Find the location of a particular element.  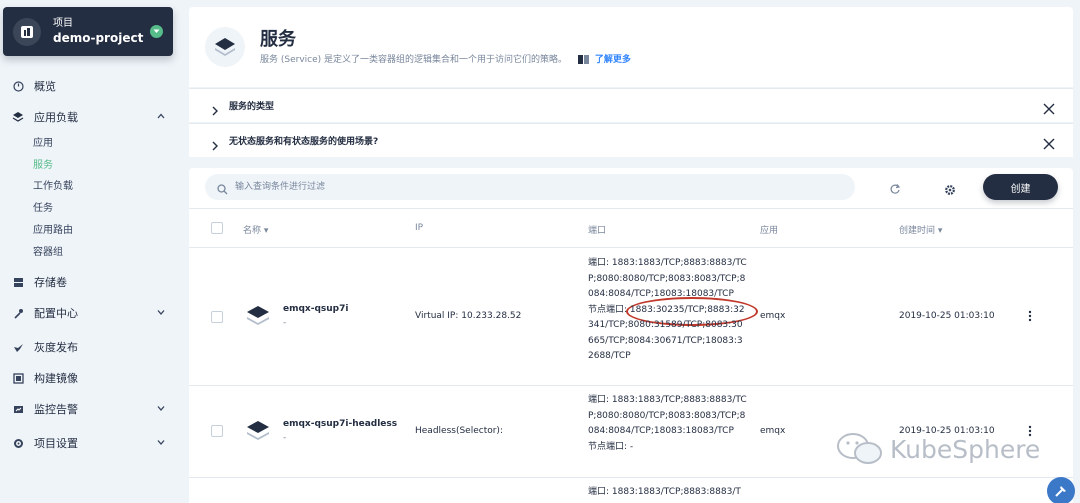

column-label: 名称 is located at coordinates (252, 231).